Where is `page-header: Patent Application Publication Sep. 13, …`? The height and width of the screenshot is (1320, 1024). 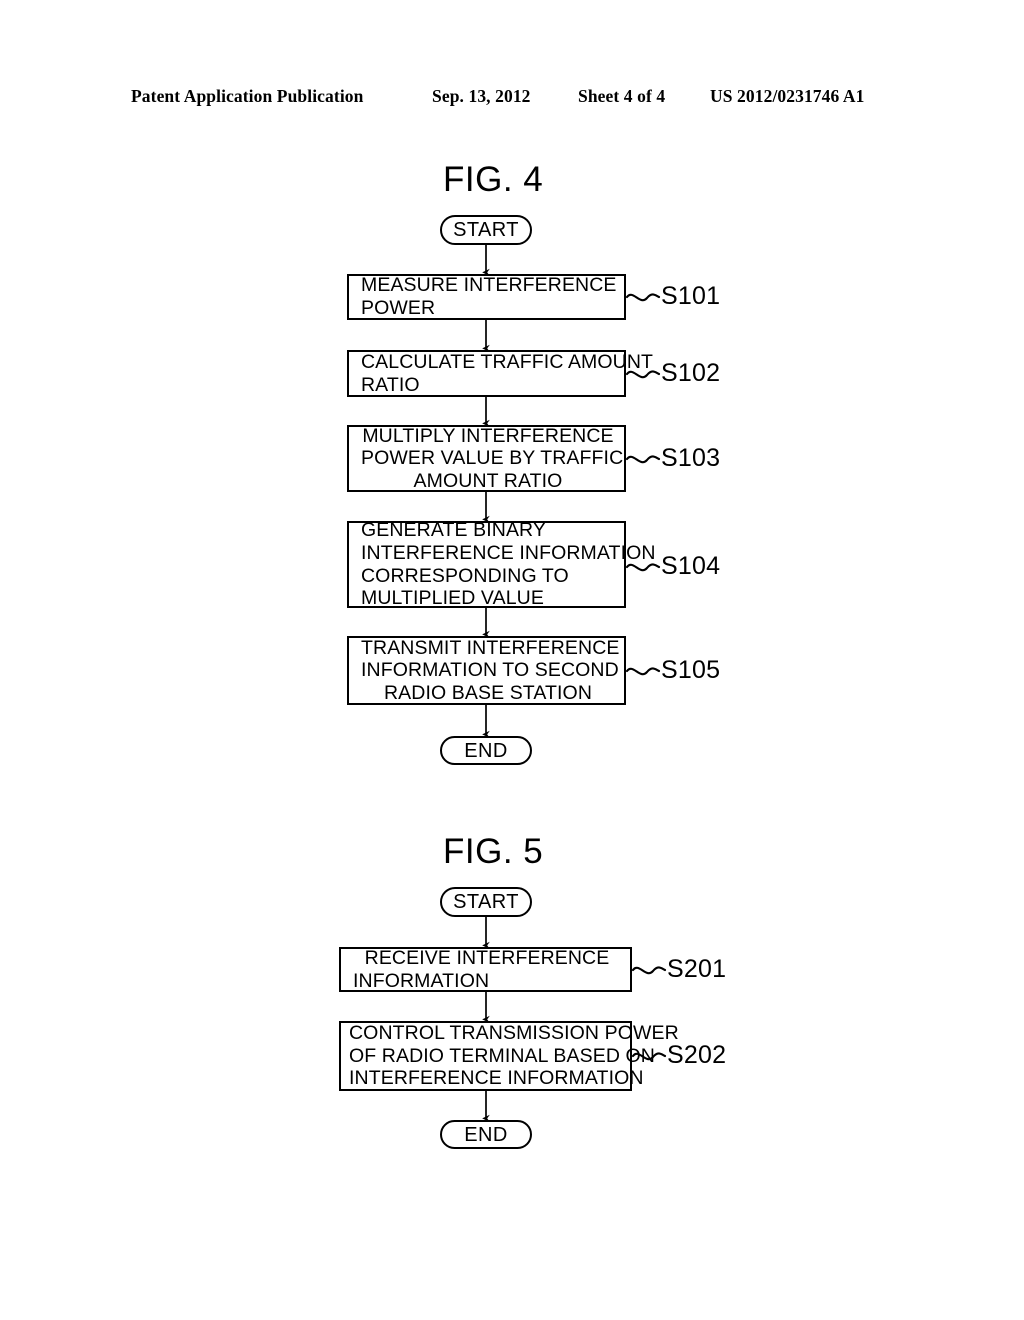
page-header: Patent Application Publication Sep. 13, … is located at coordinates (512, 98).